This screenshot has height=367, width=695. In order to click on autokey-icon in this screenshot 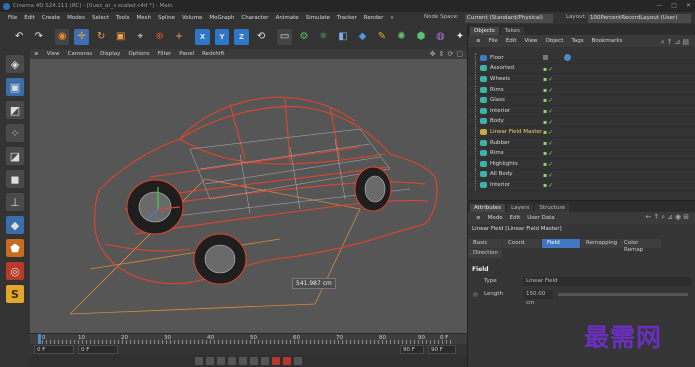, I will do `click(287, 361)`.